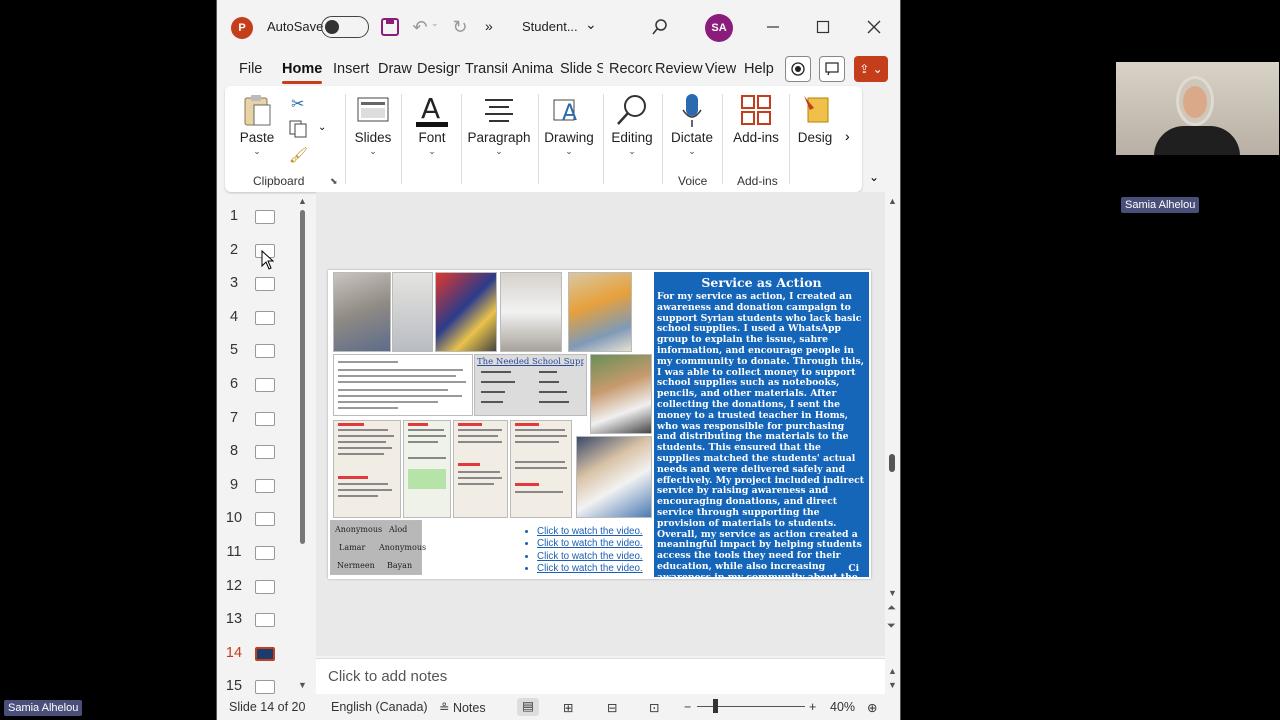  What do you see at coordinates (892, 443) in the screenshot?
I see `canvas-scrollbar: ▲ ▼ ⏶ ⏷ ▲ ▼` at bounding box center [892, 443].